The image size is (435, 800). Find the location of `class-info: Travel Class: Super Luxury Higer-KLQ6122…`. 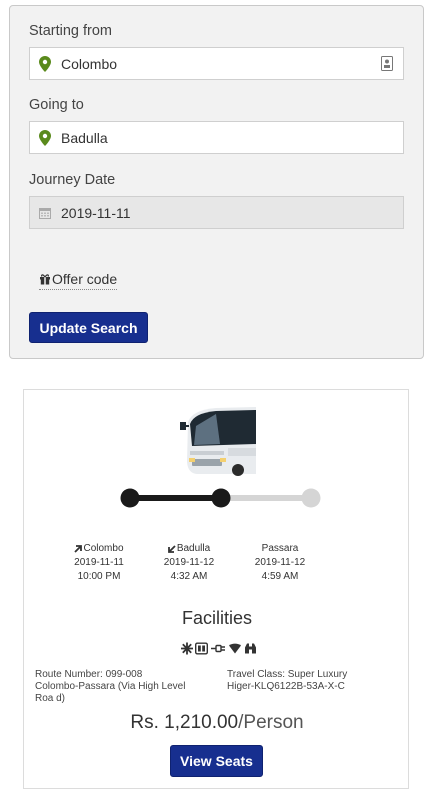

class-info: Travel Class: Super Luxury Higer-KLQ6122… is located at coordinates (316, 681).